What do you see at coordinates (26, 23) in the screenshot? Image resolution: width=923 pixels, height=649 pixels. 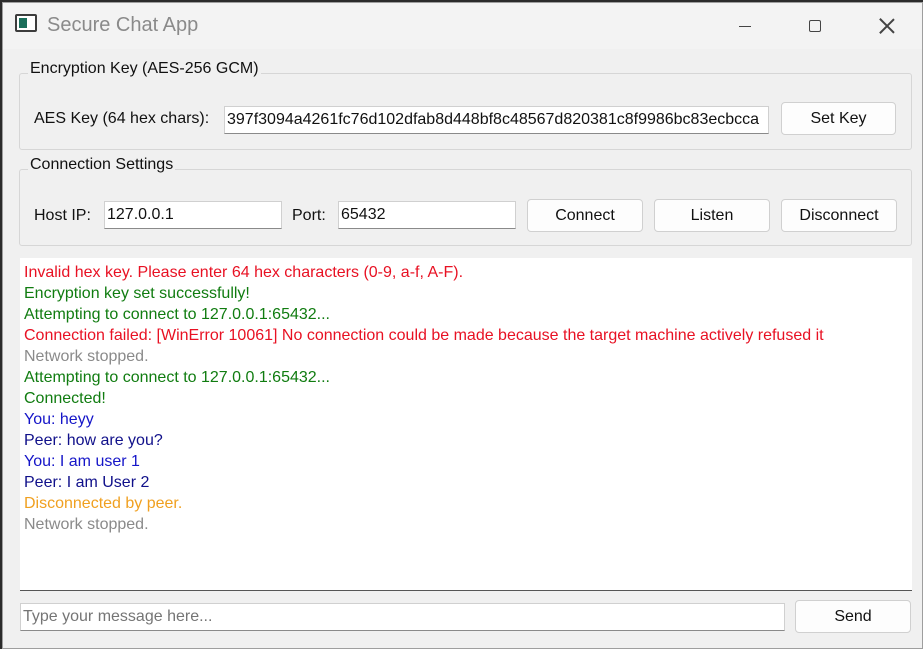 I see `app-icon` at bounding box center [26, 23].